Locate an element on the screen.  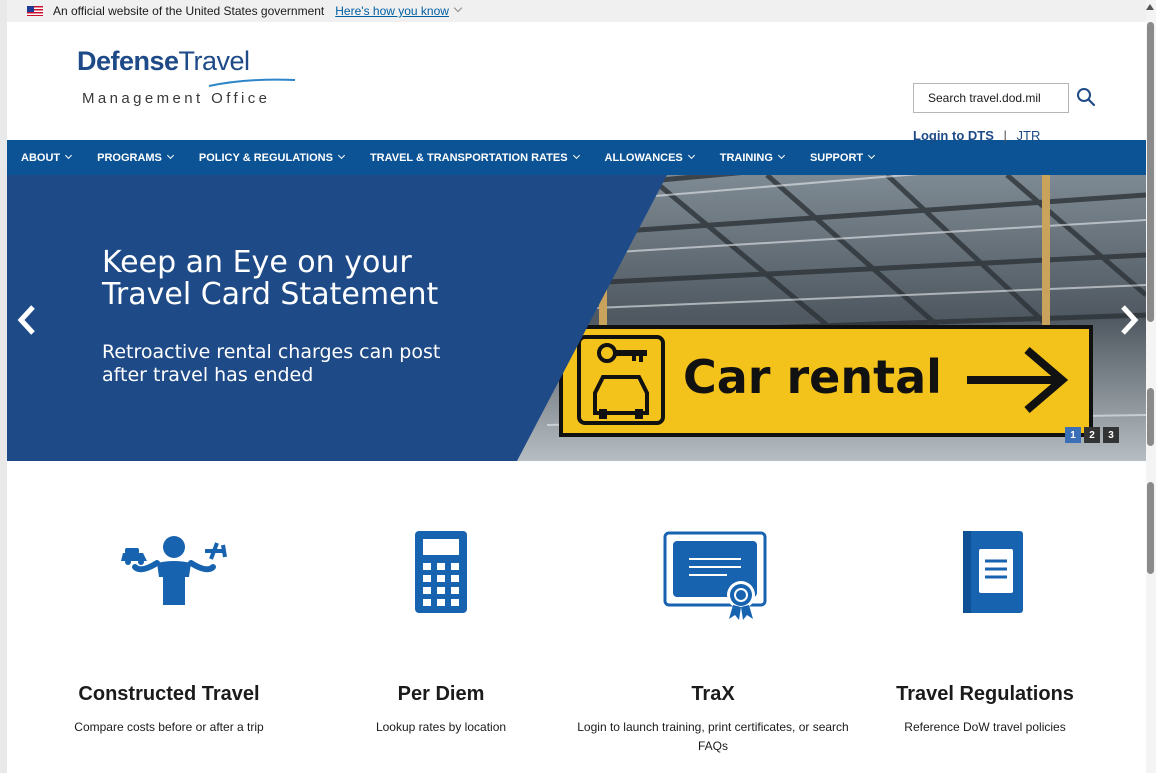
heres-how-you-know-link: Here's how you know is located at coordinates (392, 11).